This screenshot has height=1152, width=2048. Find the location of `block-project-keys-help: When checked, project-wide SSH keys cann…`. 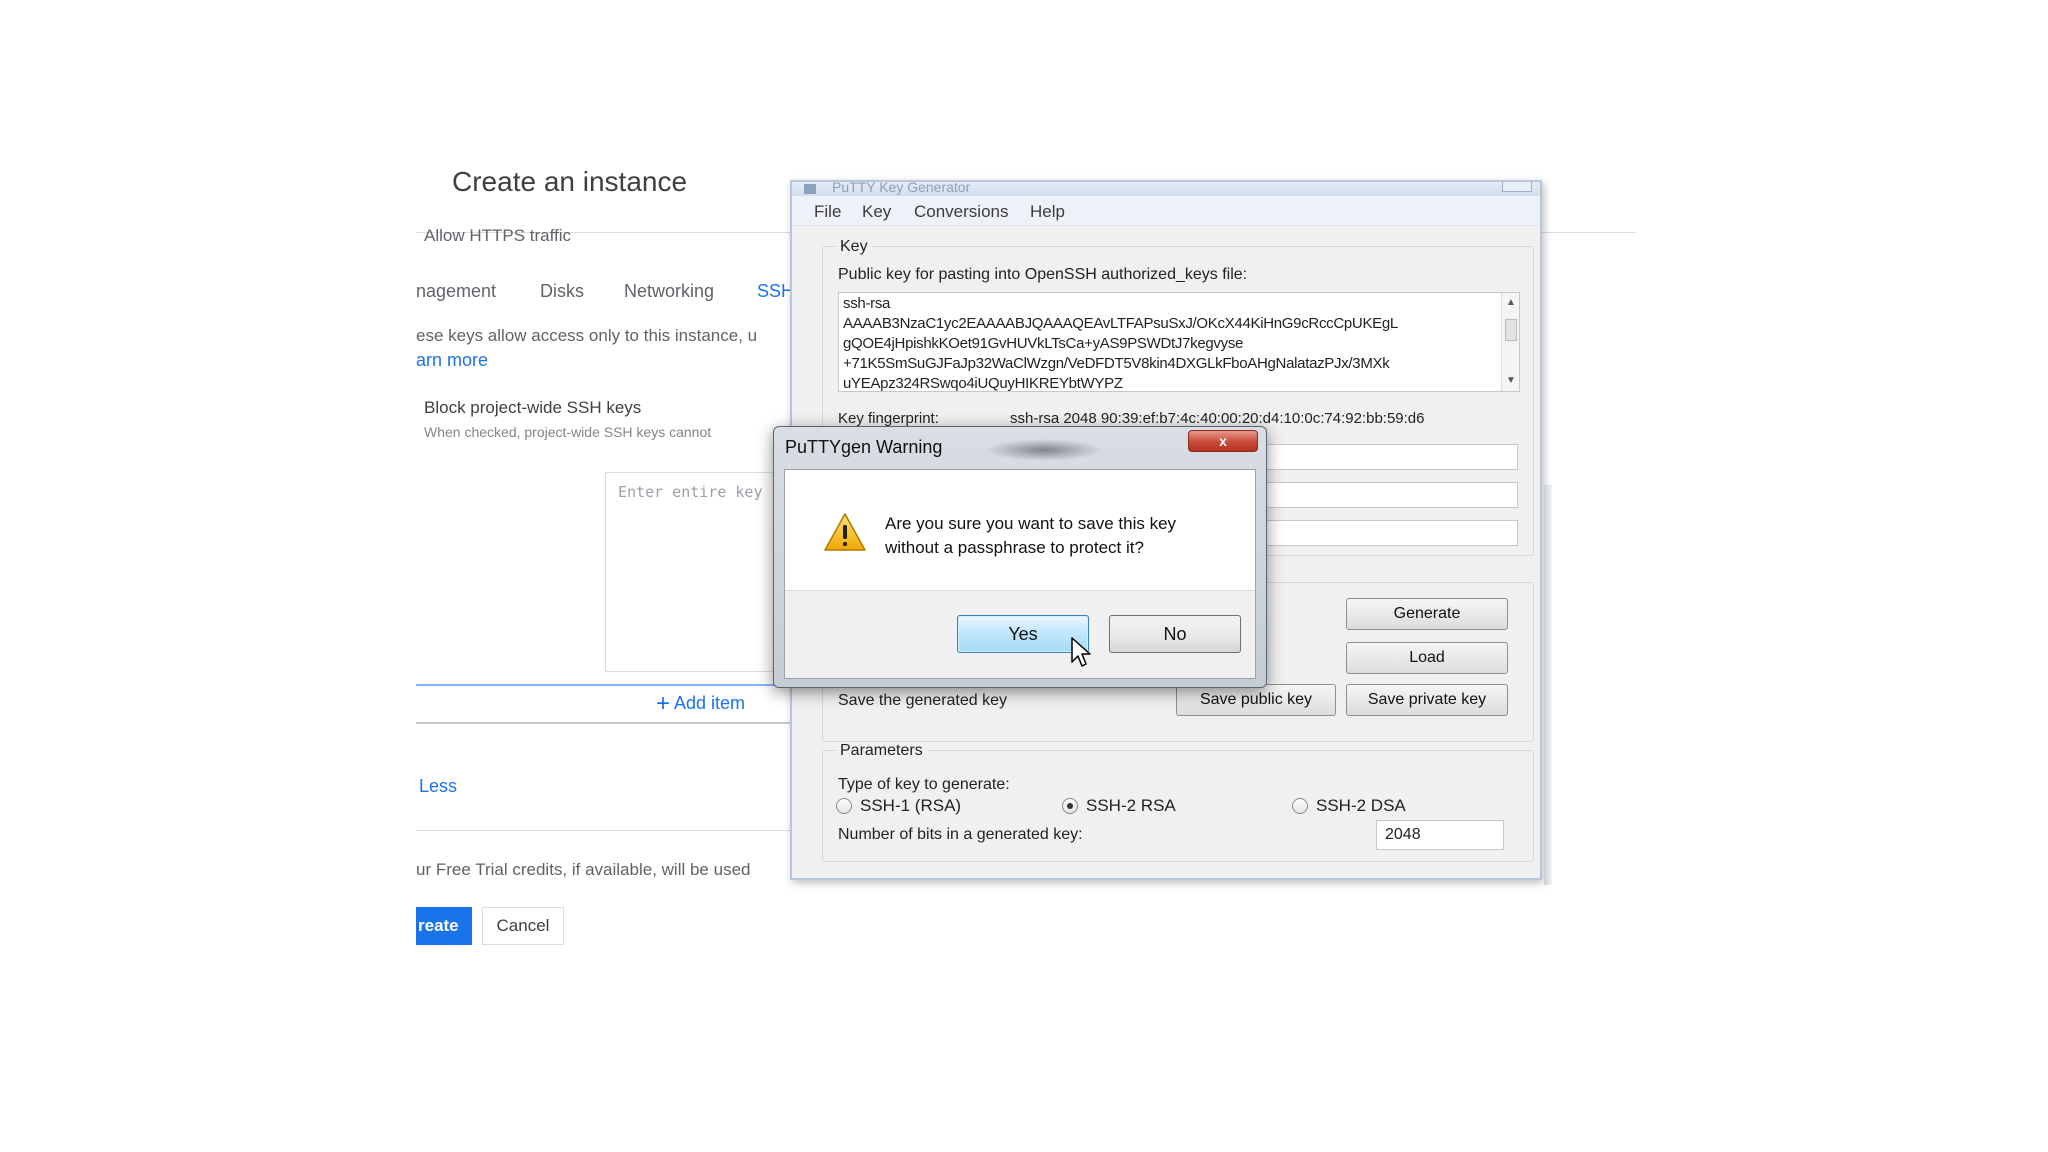

block-project-keys-help: When checked, project-wide SSH keys cann… is located at coordinates (568, 432).